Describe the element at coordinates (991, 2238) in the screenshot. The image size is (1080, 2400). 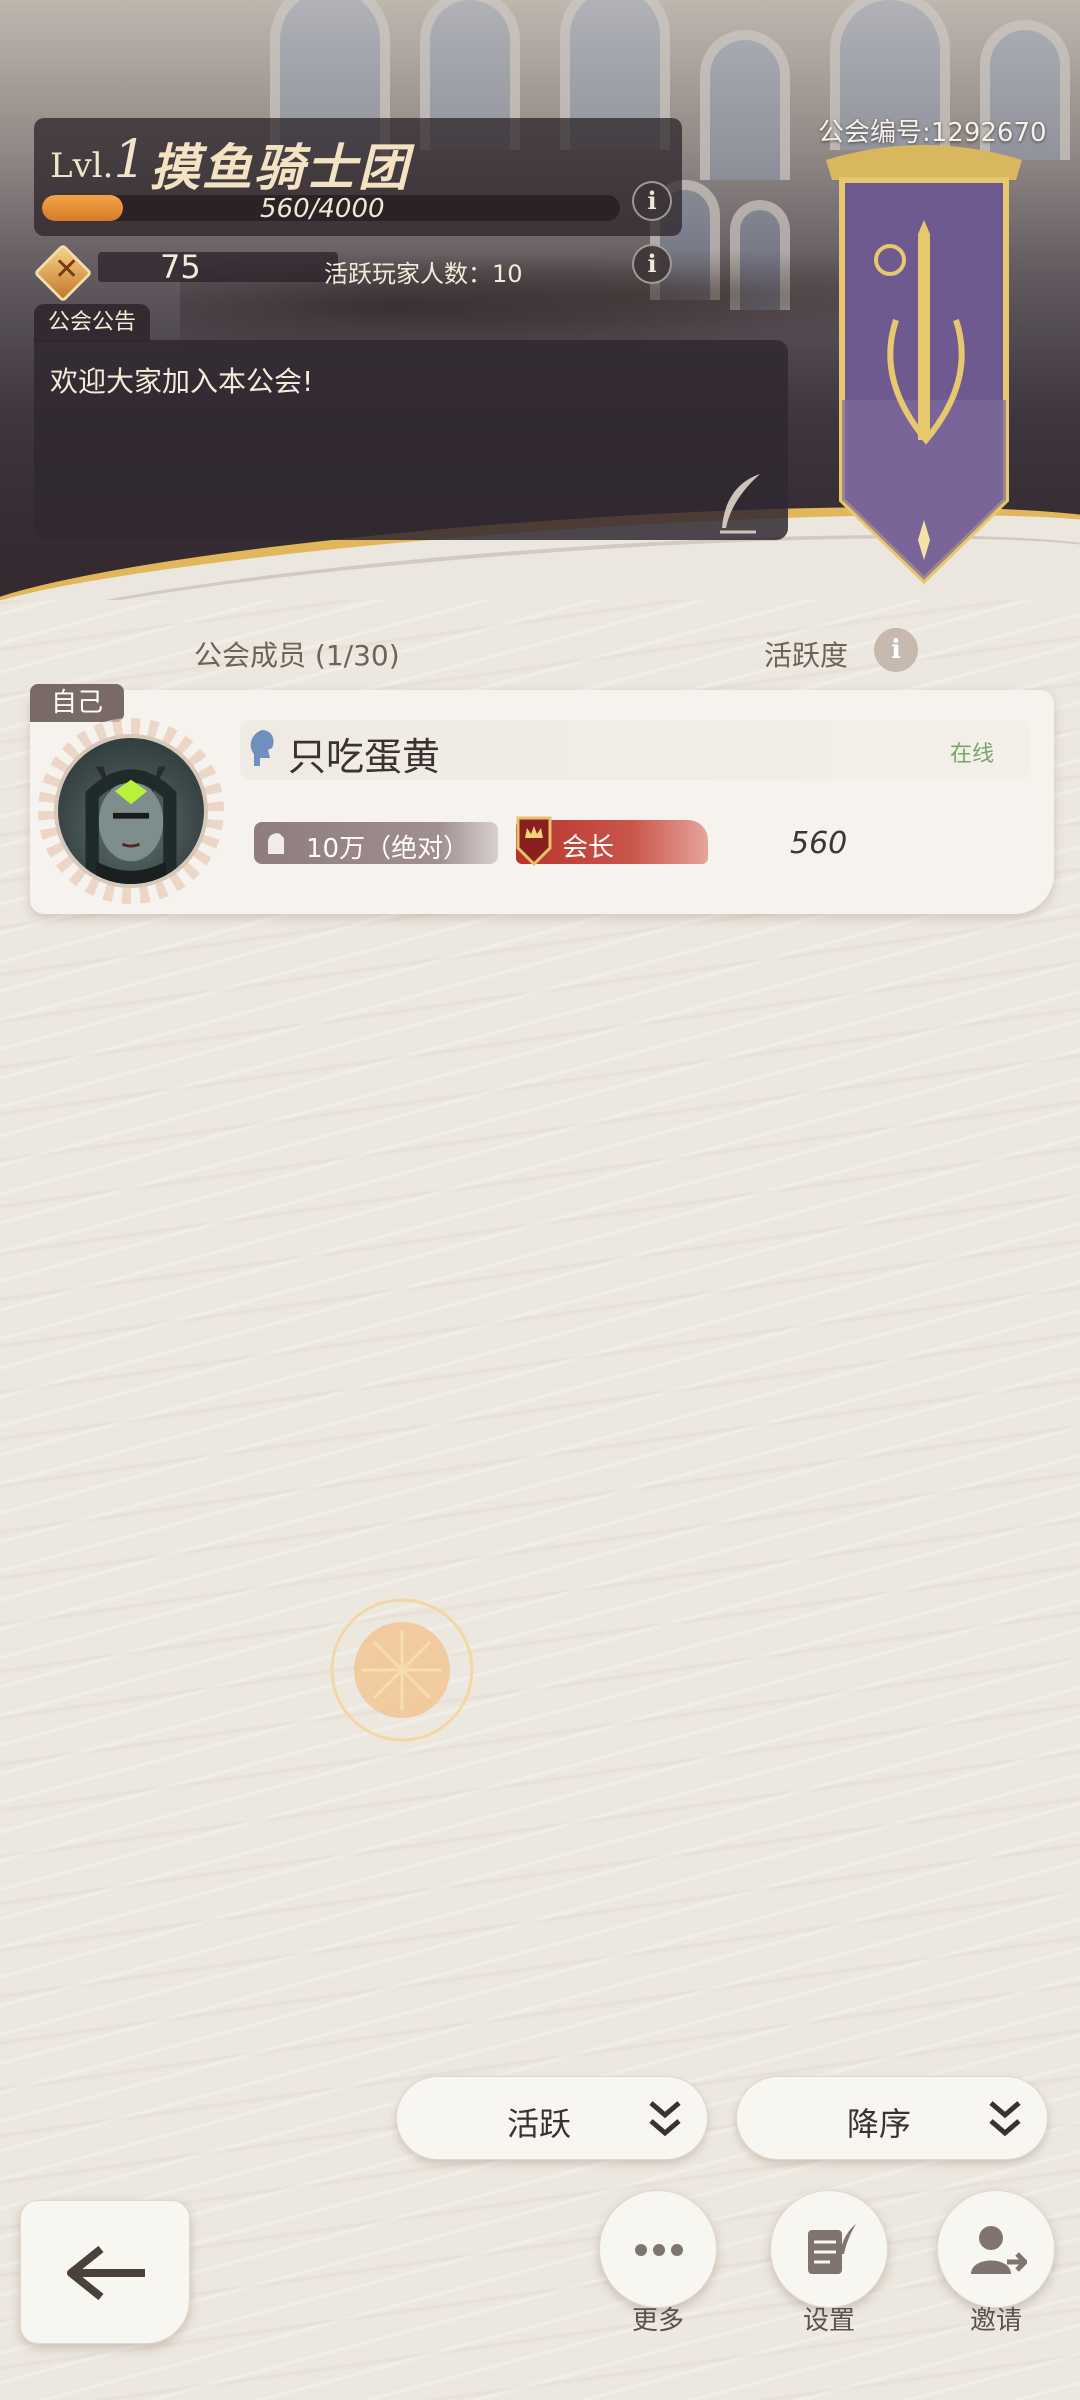
I see `user-head` at that location.